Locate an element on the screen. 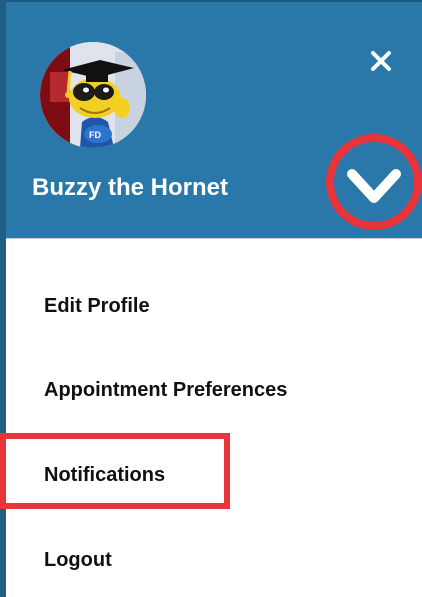 The width and height of the screenshot is (422, 597). menu-item-logout: Logout is located at coordinates (78, 560).